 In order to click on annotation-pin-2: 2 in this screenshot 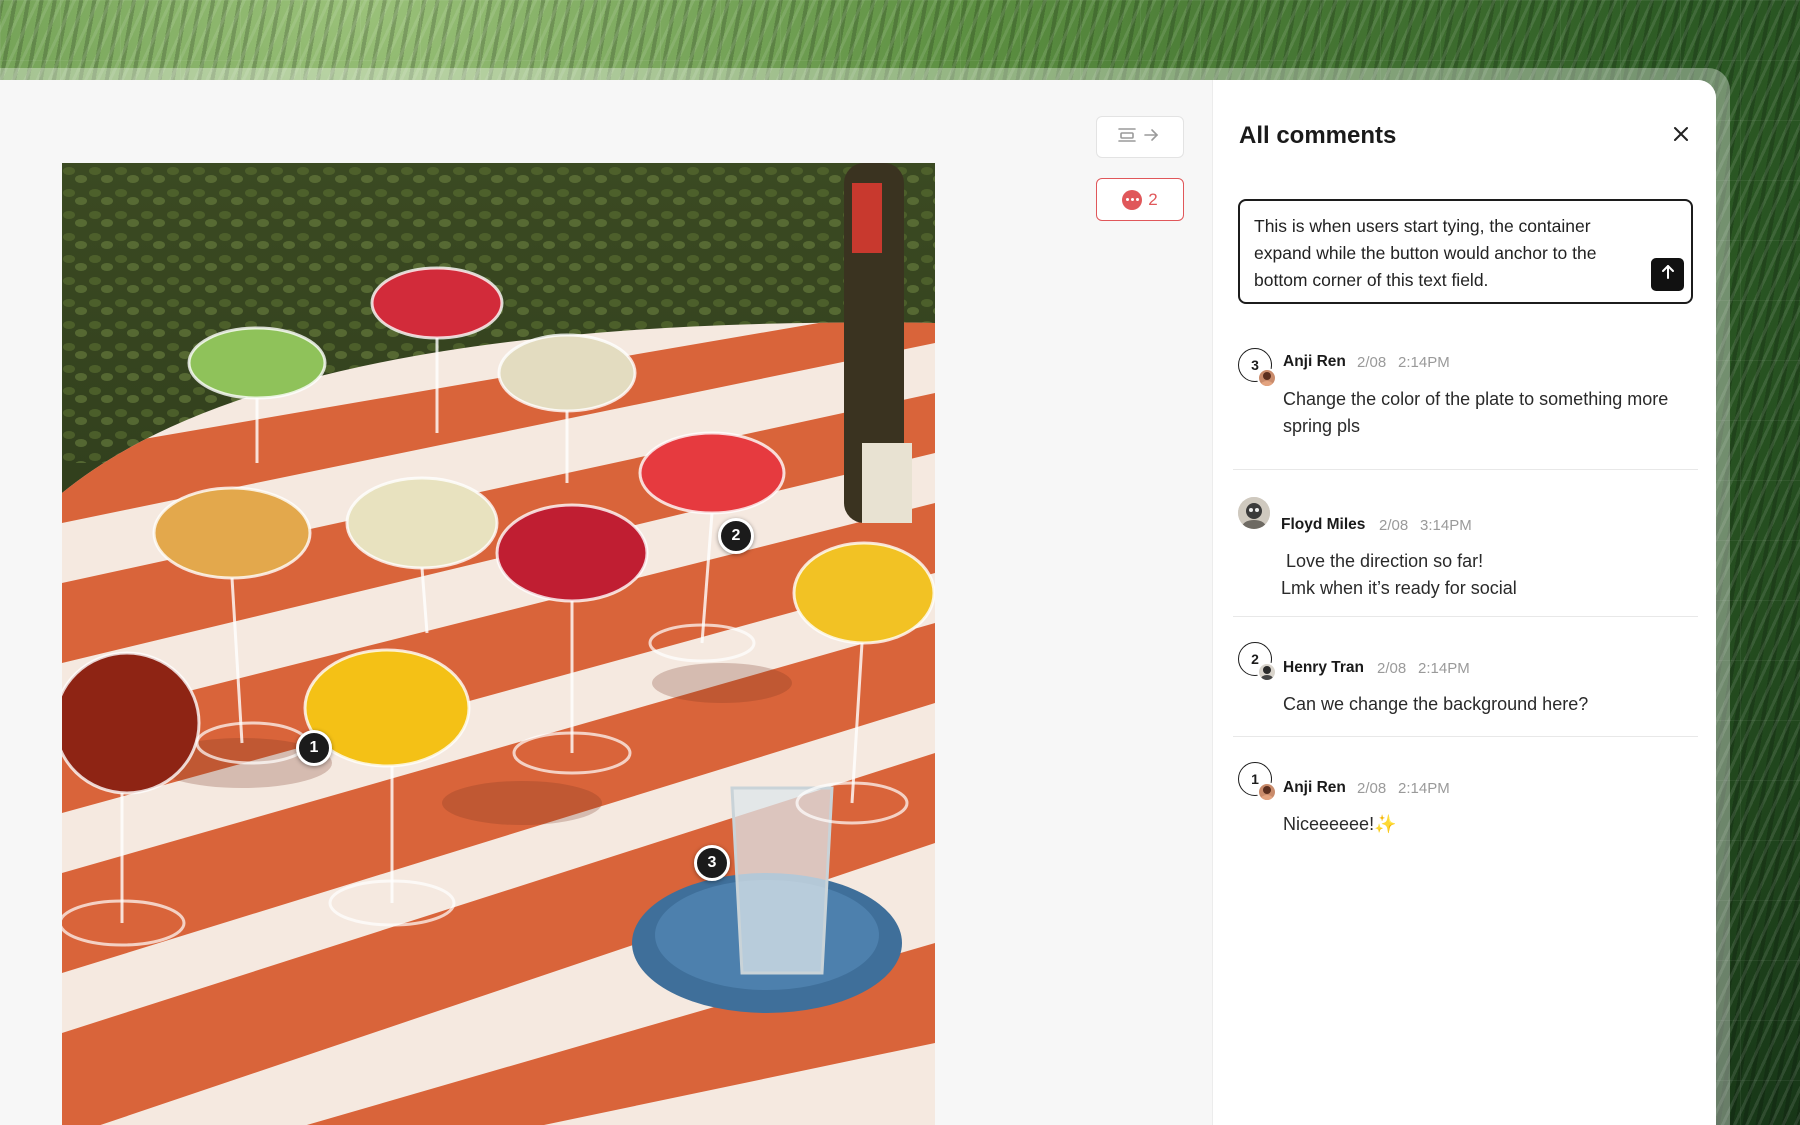, I will do `click(736, 536)`.